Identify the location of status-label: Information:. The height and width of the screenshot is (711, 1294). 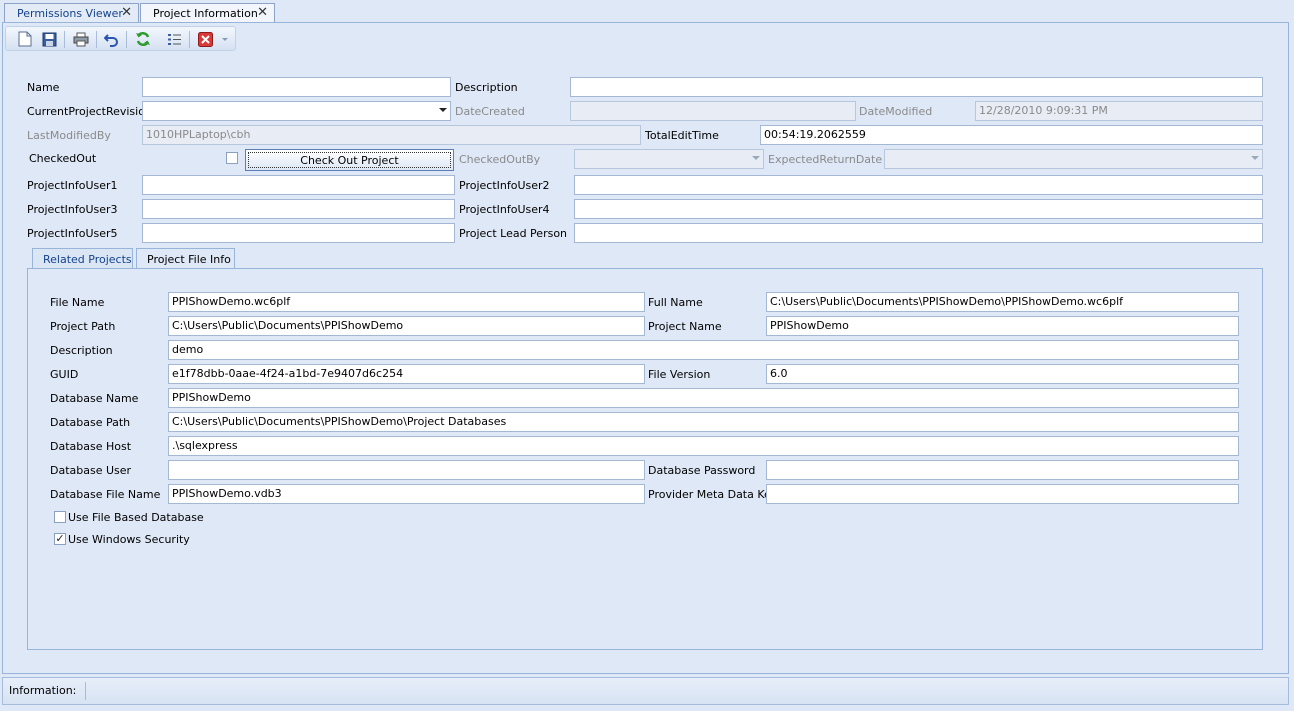
(43, 690).